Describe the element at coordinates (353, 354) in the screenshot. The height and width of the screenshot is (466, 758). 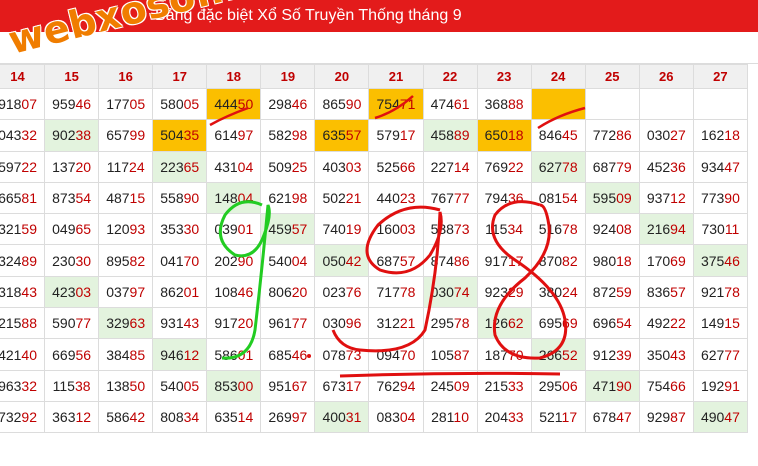
I see `result-tail-digits: 73` at that location.